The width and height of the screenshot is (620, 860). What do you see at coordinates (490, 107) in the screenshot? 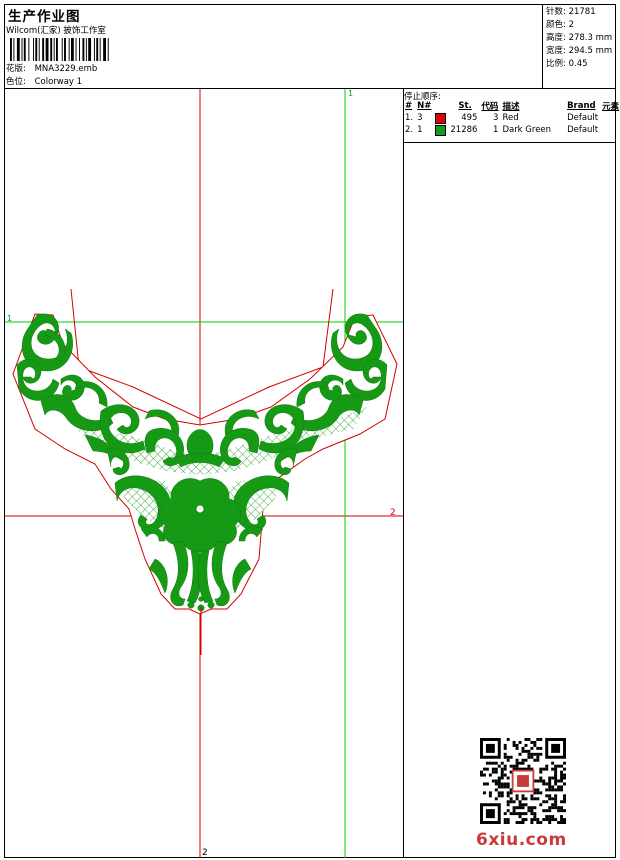
I see `col-code: 代码` at bounding box center [490, 107].